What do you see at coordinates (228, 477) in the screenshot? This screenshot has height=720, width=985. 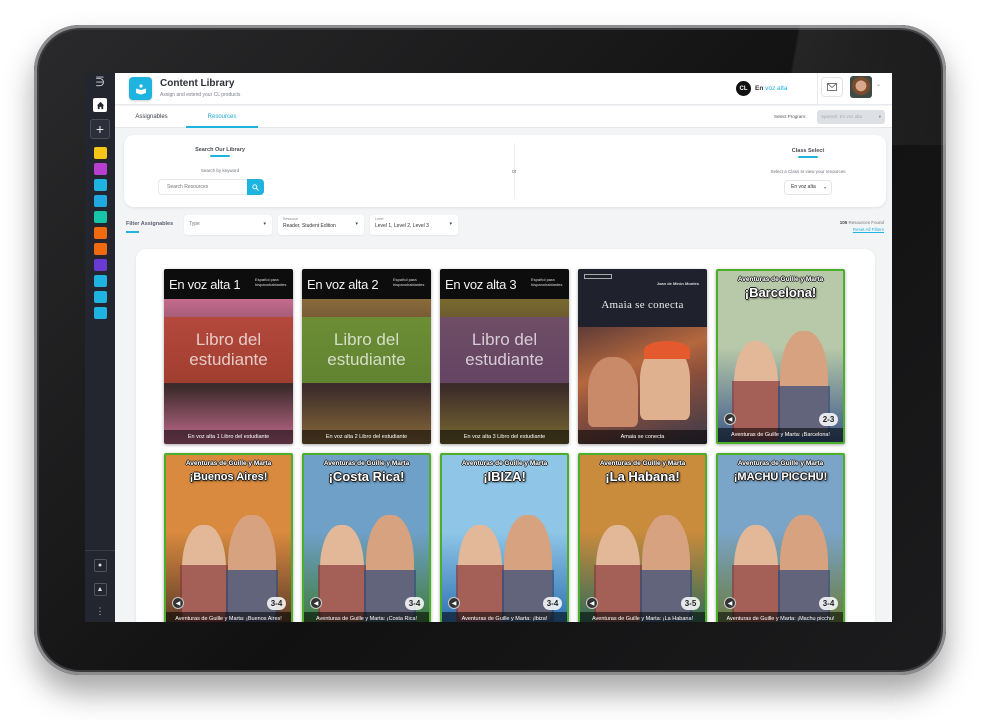 I see `cover-title: ¡Buenos Aires!` at bounding box center [228, 477].